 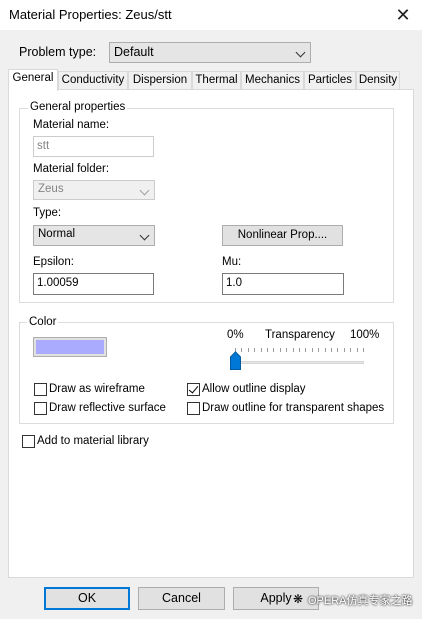 I want to click on transparency-slider-thumb, so click(x=235, y=360).